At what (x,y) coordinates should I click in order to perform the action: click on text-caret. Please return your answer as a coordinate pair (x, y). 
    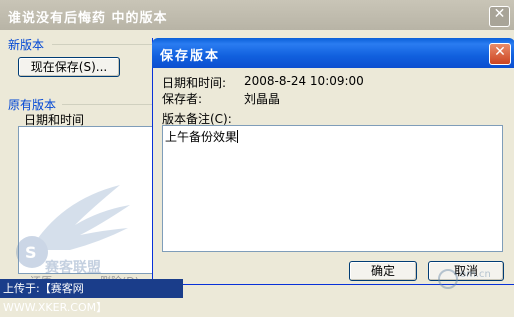
    Looking at the image, I should click on (238, 136).